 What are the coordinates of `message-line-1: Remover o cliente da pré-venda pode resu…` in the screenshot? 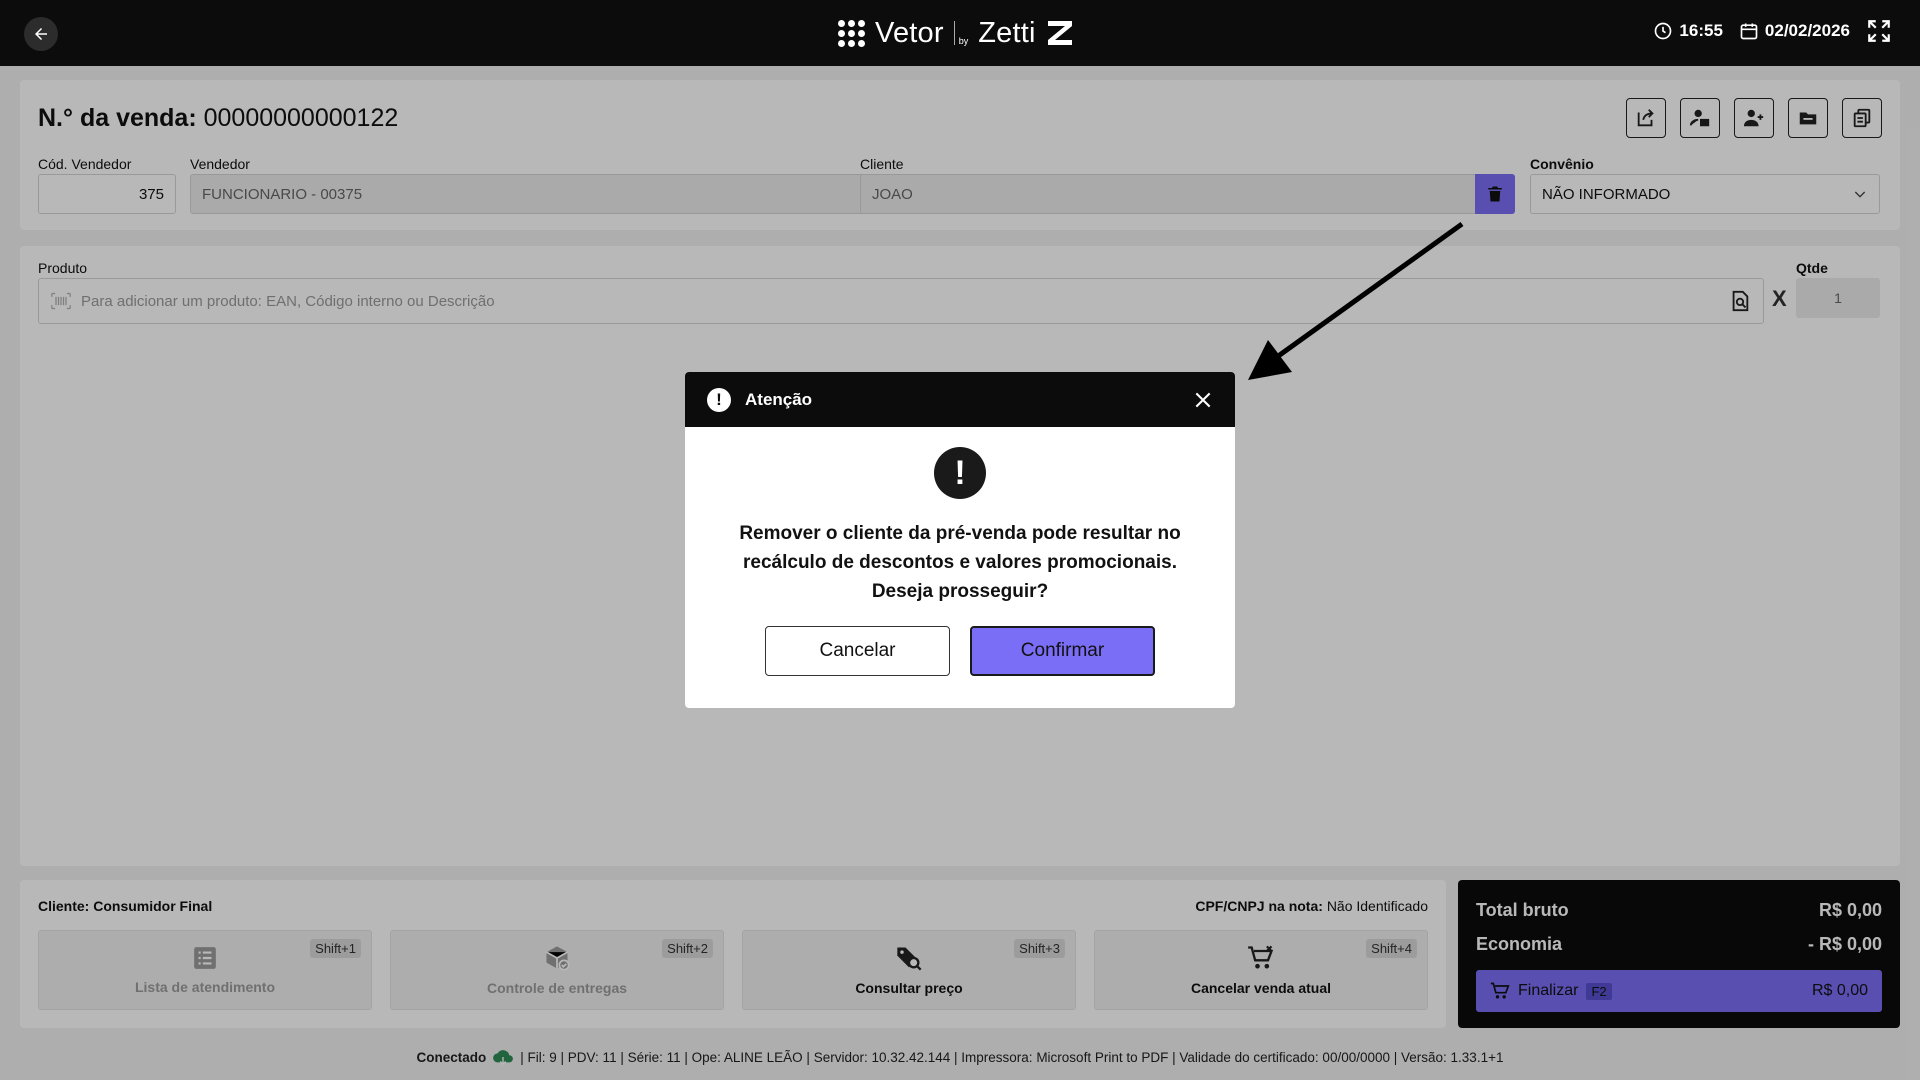 It's located at (960, 533).